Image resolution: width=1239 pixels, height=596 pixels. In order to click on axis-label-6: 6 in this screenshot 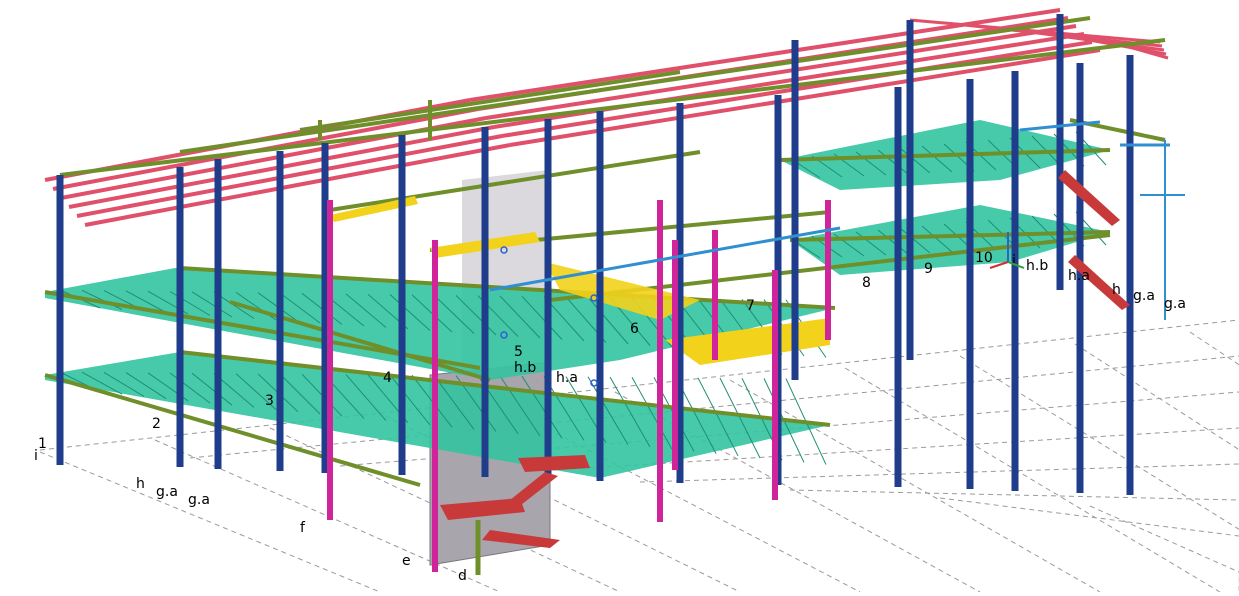, I will do `click(634, 329)`.